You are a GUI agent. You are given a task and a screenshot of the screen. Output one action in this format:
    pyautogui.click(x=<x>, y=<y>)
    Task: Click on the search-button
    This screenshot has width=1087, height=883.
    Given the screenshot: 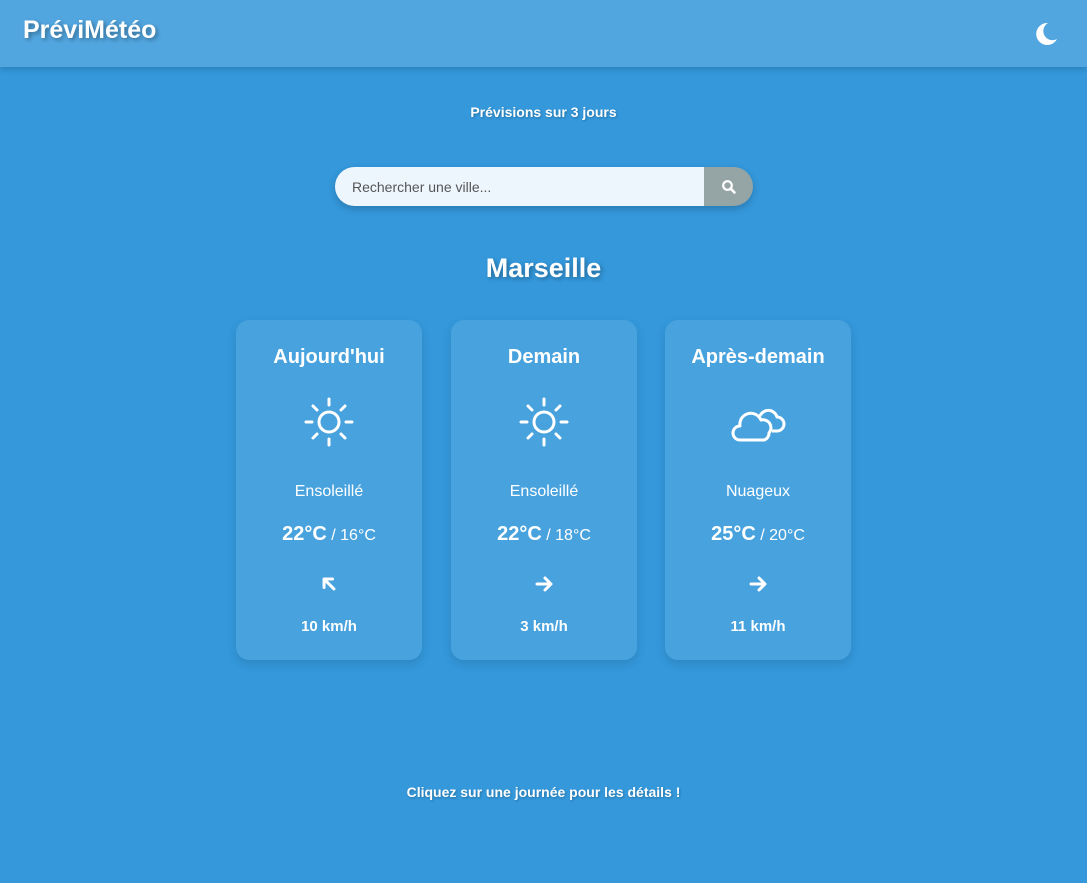 What is the action you would take?
    pyautogui.click(x=728, y=186)
    